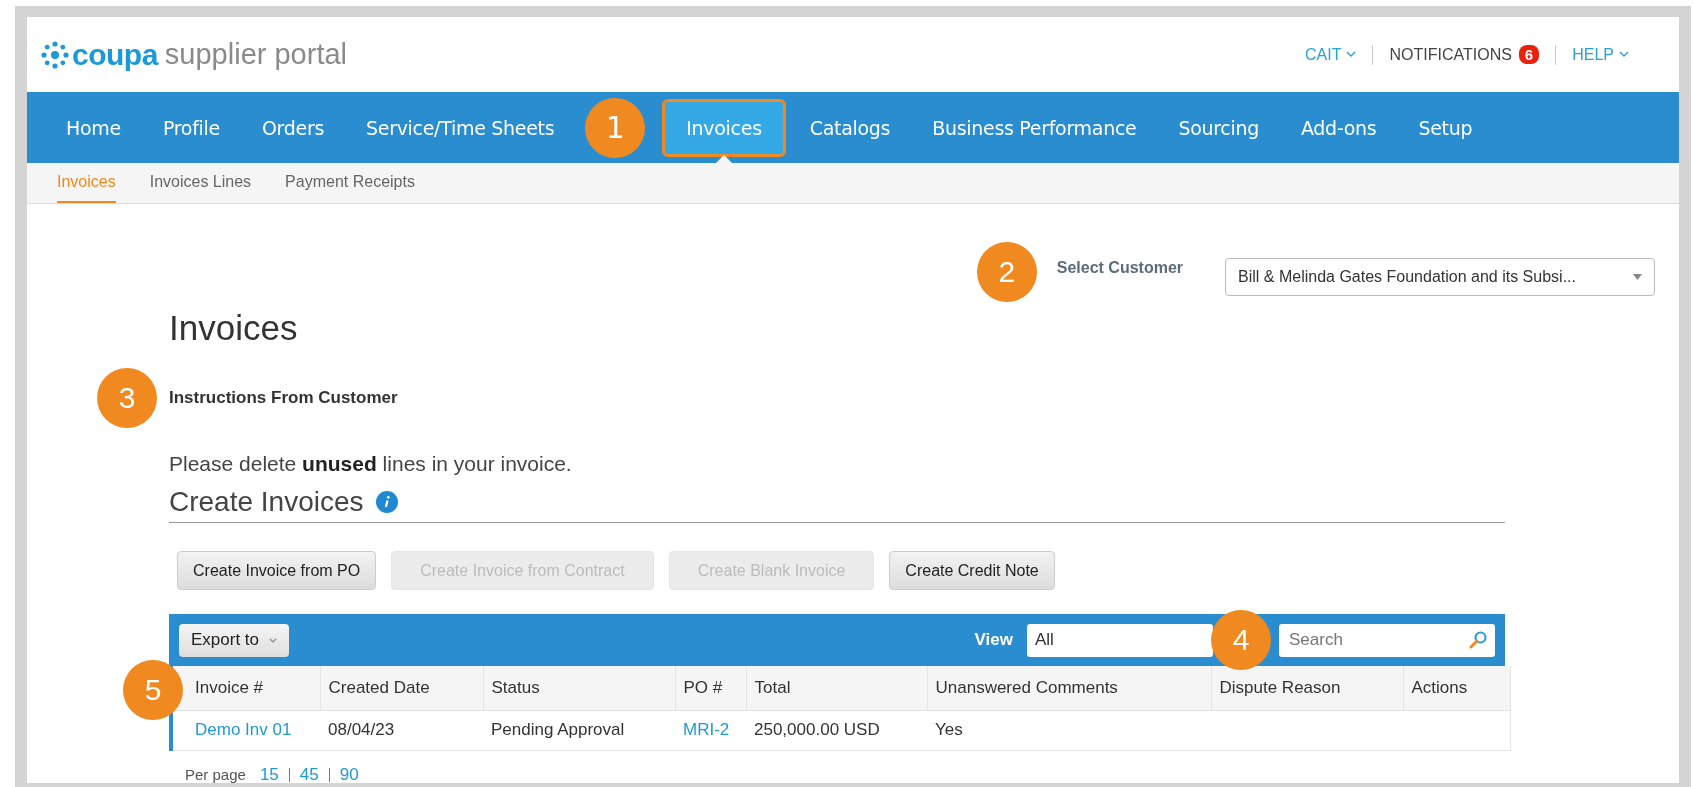 The height and width of the screenshot is (787, 1693). What do you see at coordinates (1600, 54) in the screenshot?
I see `user-menu-link: HELP` at bounding box center [1600, 54].